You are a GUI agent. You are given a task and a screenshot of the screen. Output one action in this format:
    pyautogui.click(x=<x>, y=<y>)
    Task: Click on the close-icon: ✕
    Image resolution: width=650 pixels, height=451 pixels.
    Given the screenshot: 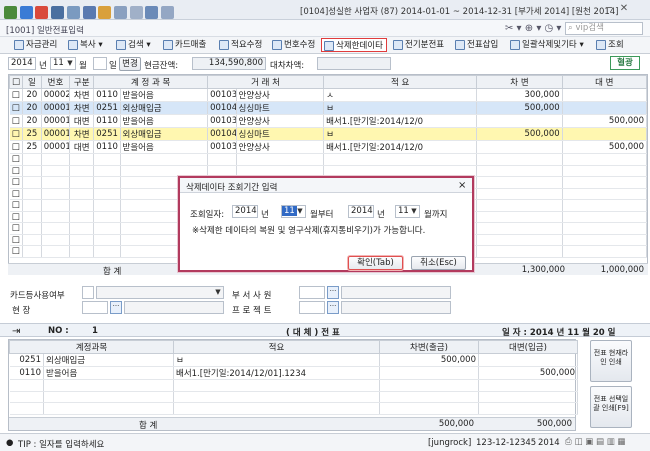 What is the action you would take?
    pyautogui.click(x=624, y=9)
    